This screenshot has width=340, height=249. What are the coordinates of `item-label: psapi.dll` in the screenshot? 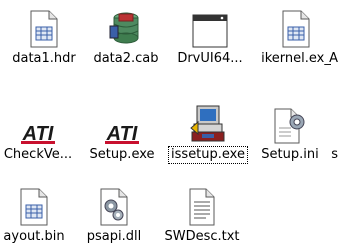 It's located at (114, 236).